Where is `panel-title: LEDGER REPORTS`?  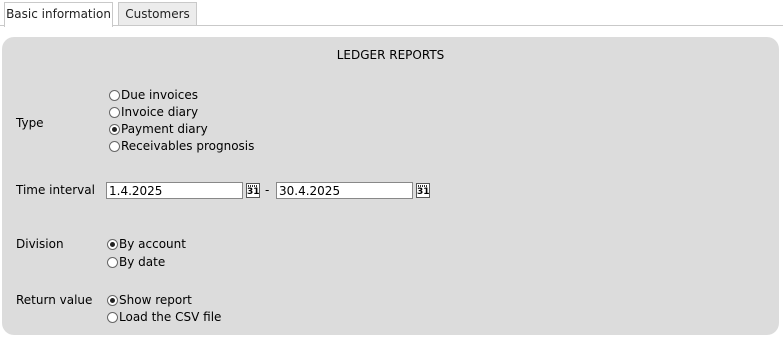
panel-title: LEDGER REPORTS is located at coordinates (390, 55).